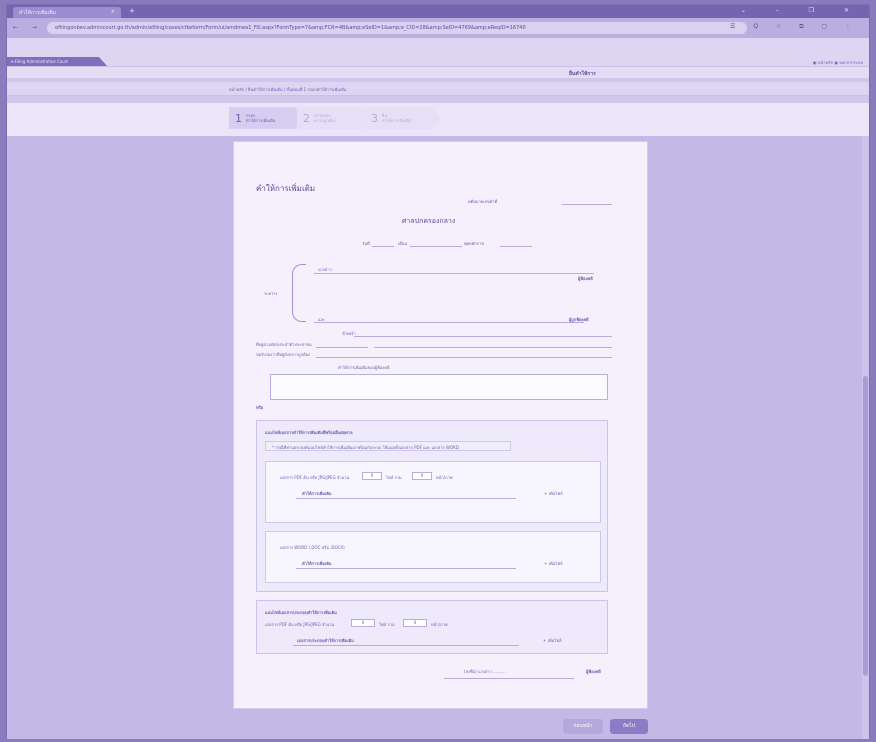  I want to click on evidence-count-input: 0, so click(363, 623).